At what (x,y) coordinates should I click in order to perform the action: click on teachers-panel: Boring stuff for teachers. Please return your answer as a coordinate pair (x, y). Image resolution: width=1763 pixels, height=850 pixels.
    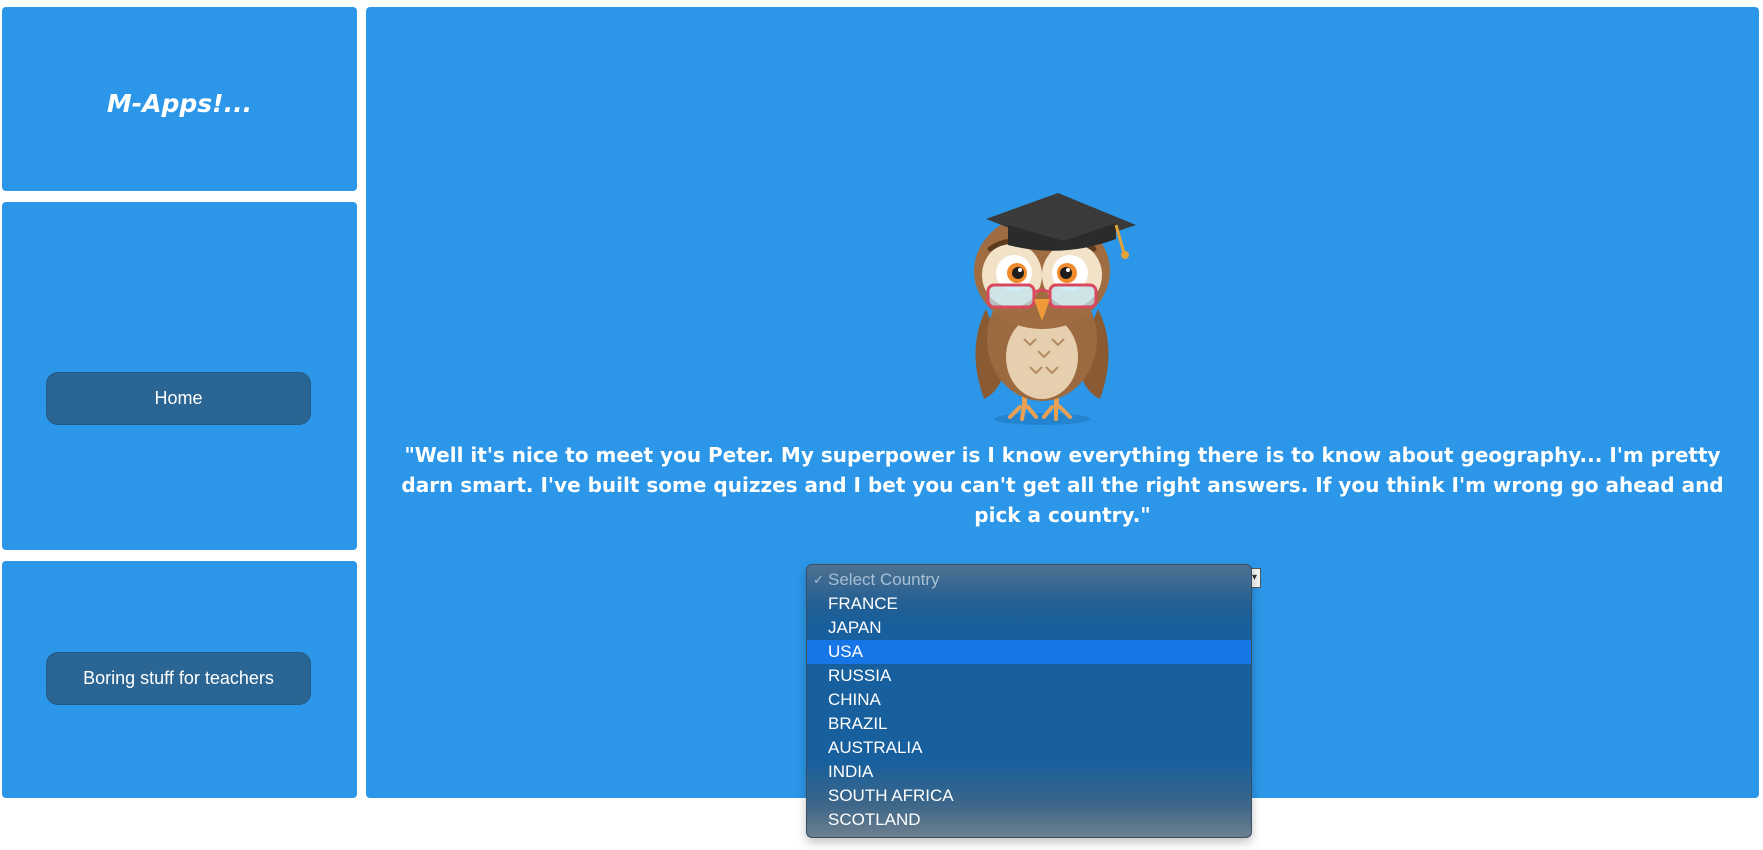
    Looking at the image, I should click on (179, 679).